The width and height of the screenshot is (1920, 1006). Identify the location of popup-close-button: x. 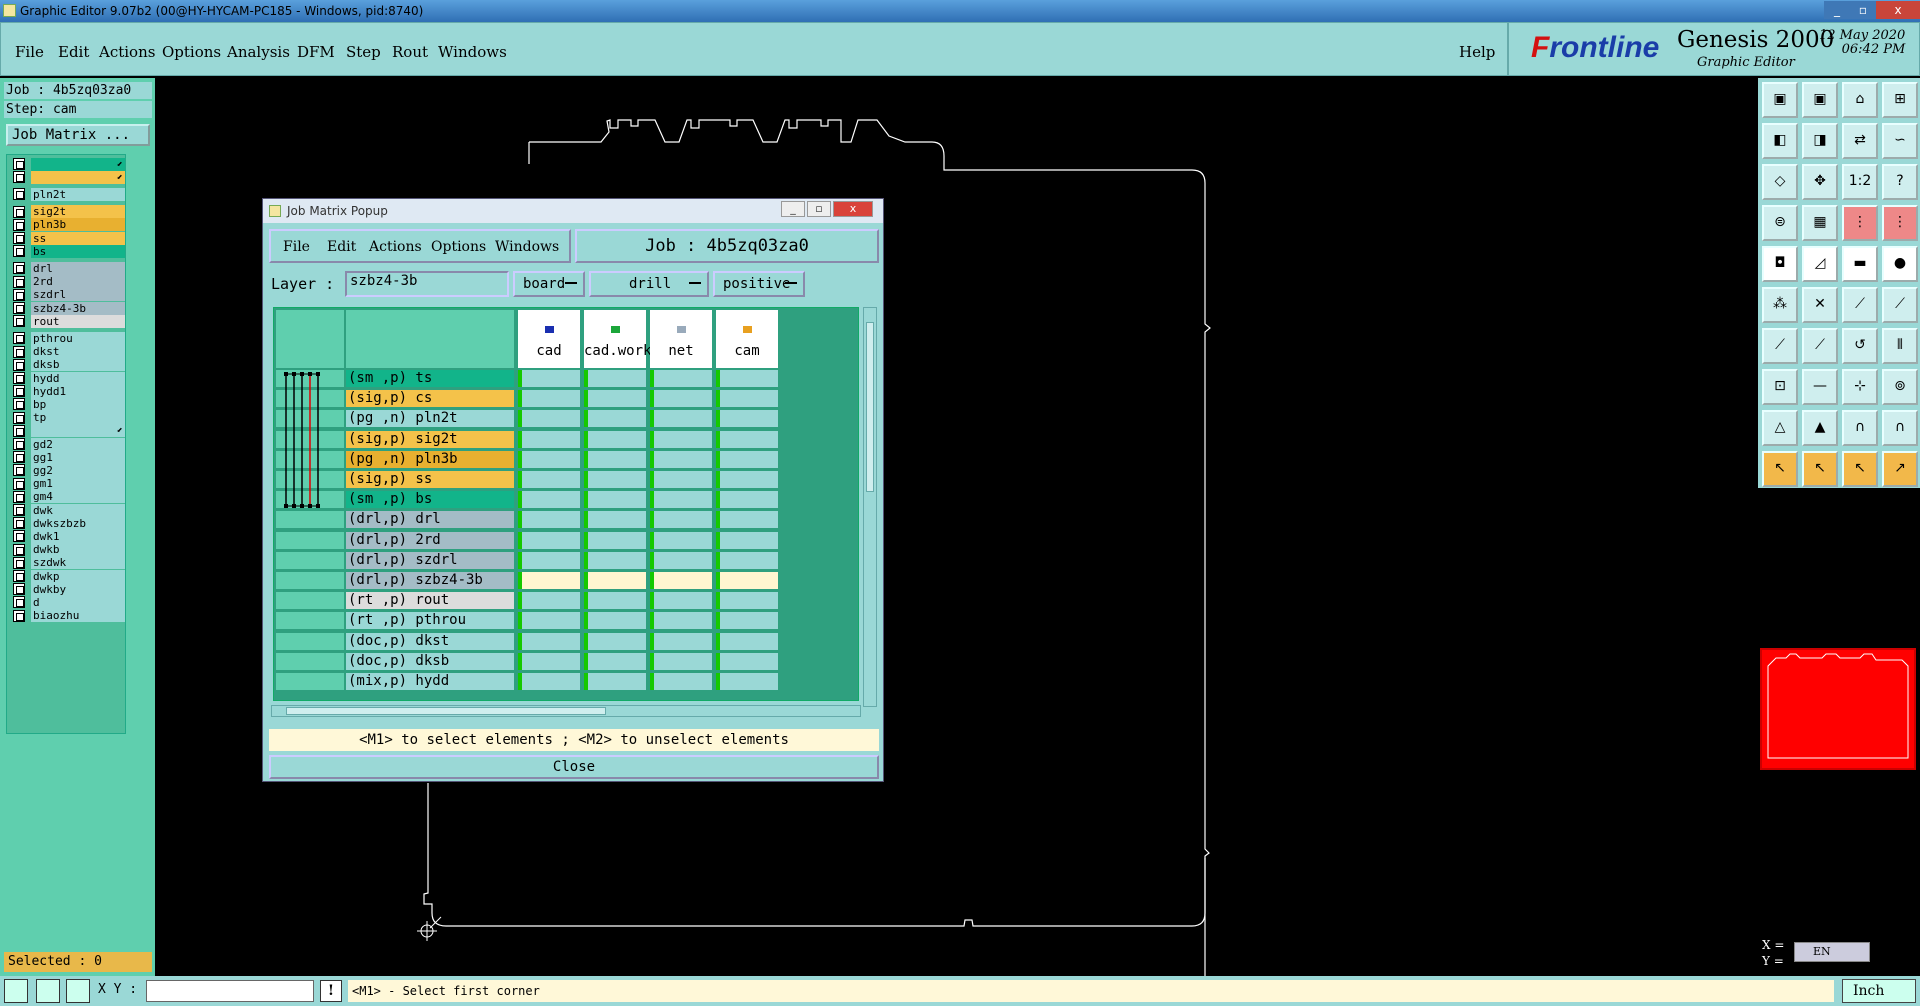
(853, 209).